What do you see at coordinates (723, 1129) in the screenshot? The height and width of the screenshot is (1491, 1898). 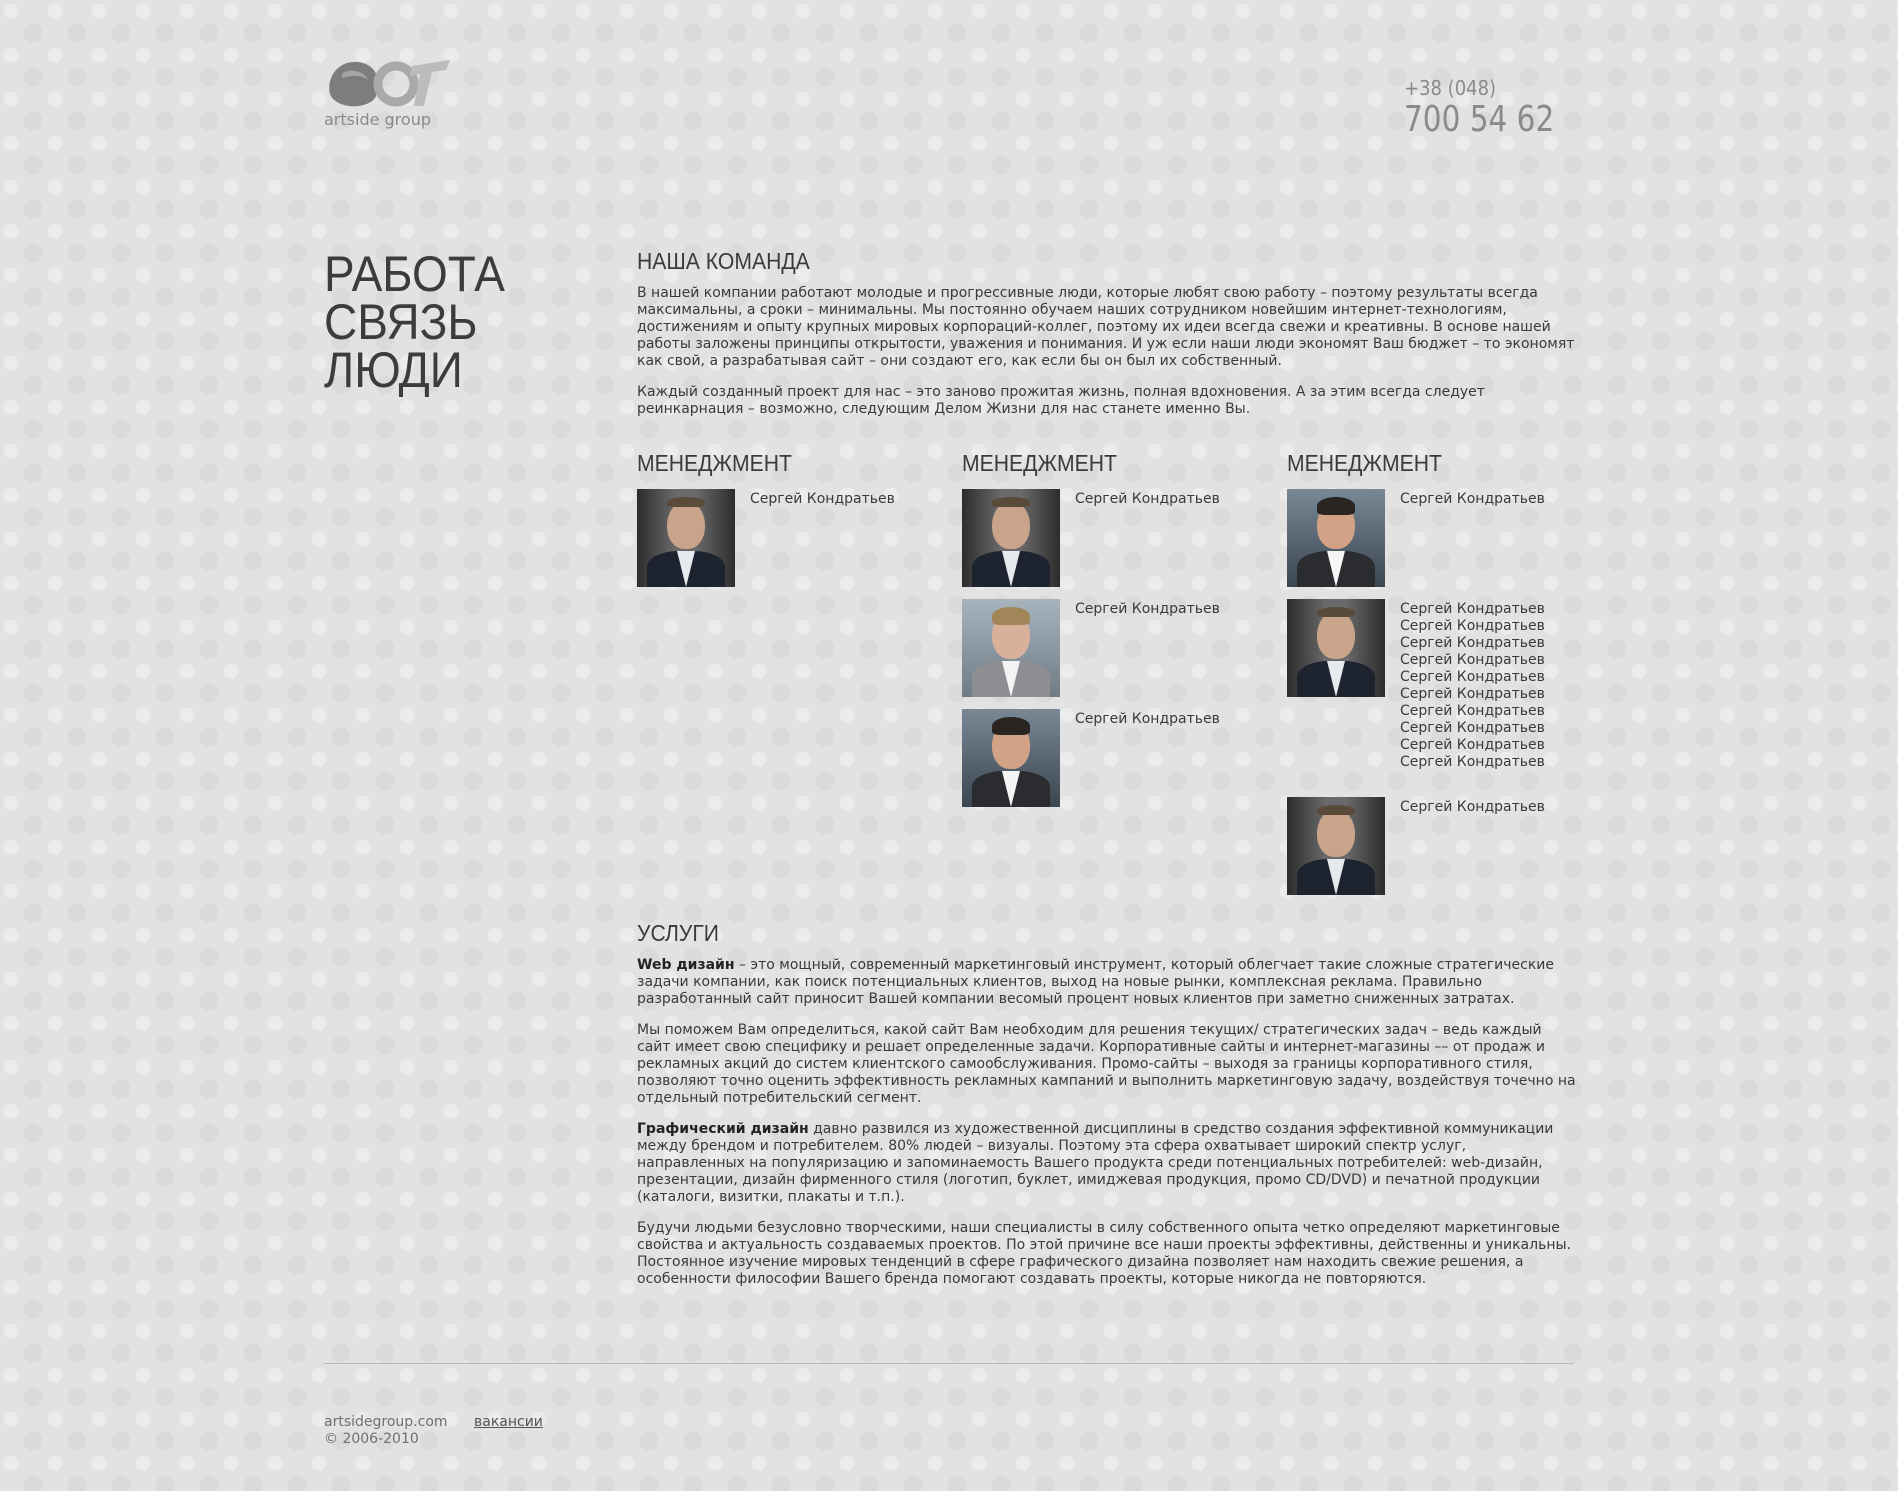 I see `graphic-design-term: Графический дизайн` at bounding box center [723, 1129].